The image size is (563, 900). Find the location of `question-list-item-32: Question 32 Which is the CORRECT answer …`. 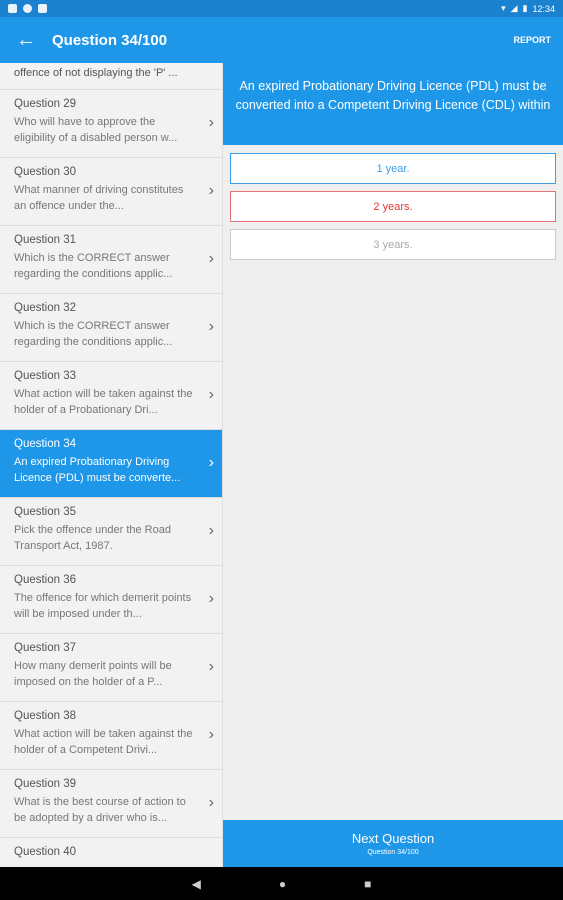

question-list-item-32: Question 32 Which is the CORRECT answer … is located at coordinates (111, 328).